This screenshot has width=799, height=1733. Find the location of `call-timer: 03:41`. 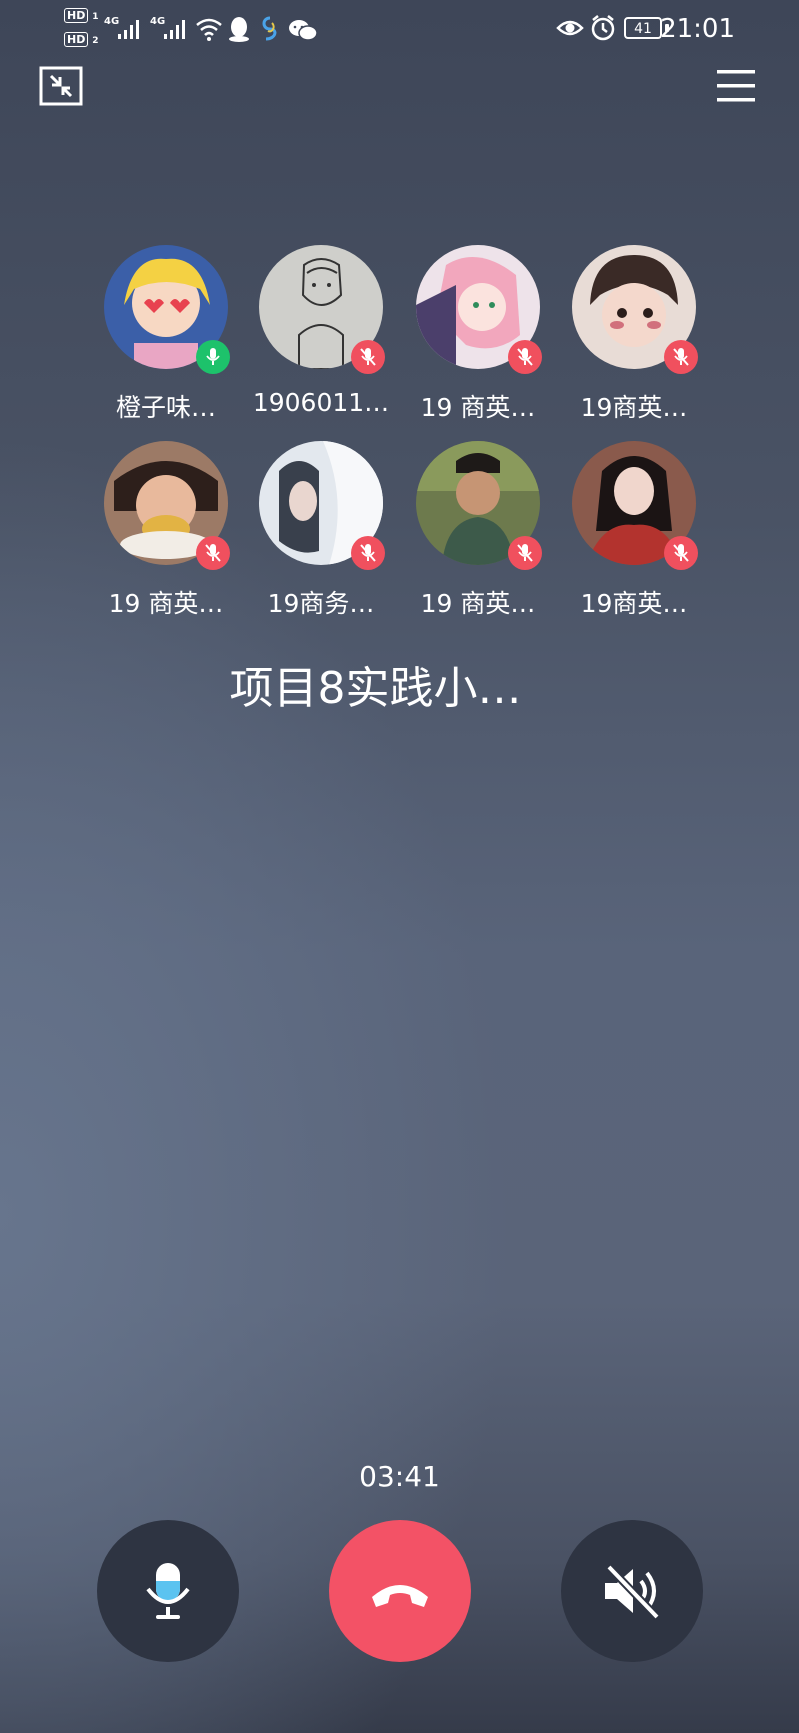

call-timer: 03:41 is located at coordinates (399, 1476).